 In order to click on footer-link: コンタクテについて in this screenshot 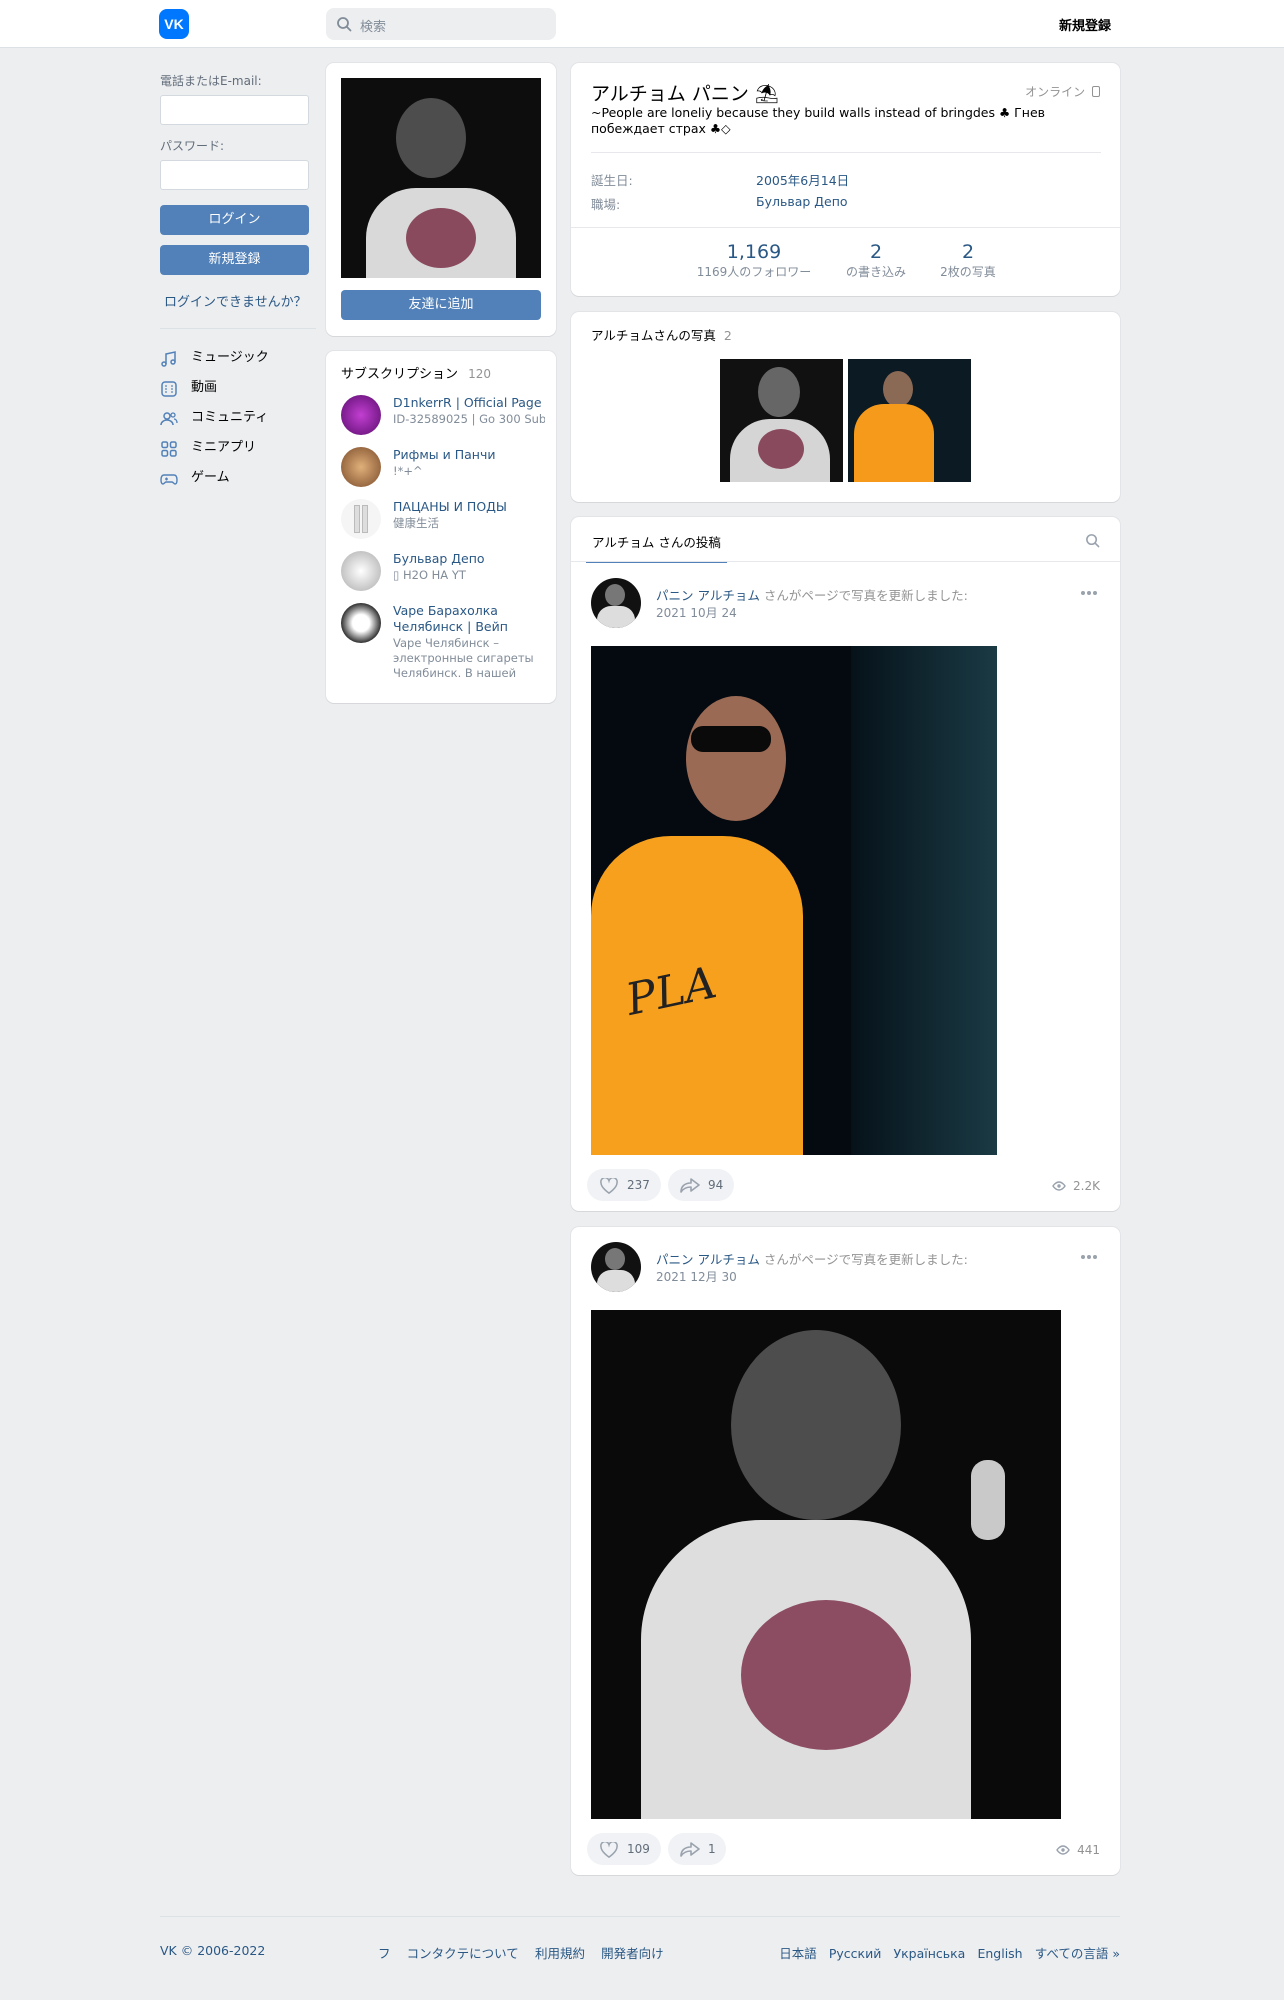, I will do `click(463, 1953)`.